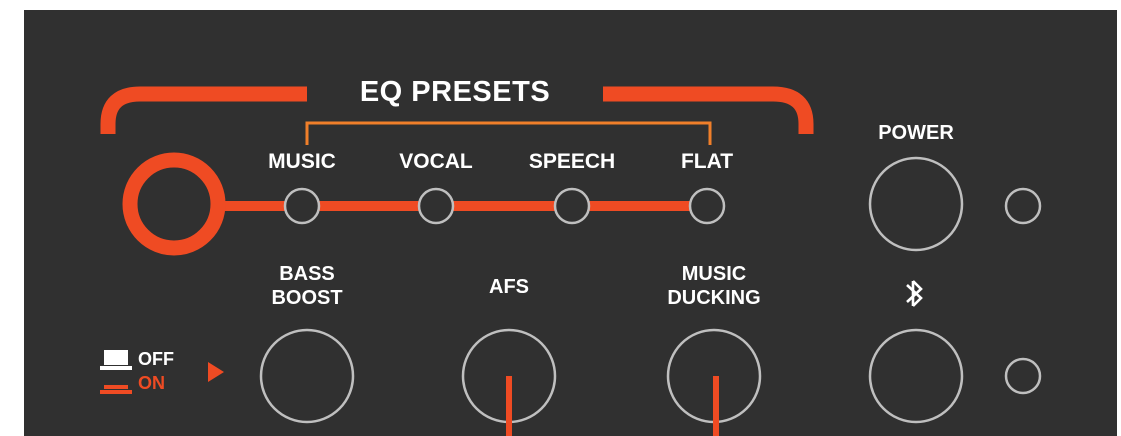 The image size is (1121, 436). What do you see at coordinates (916, 133) in the screenshot?
I see `power-label: POWER` at bounding box center [916, 133].